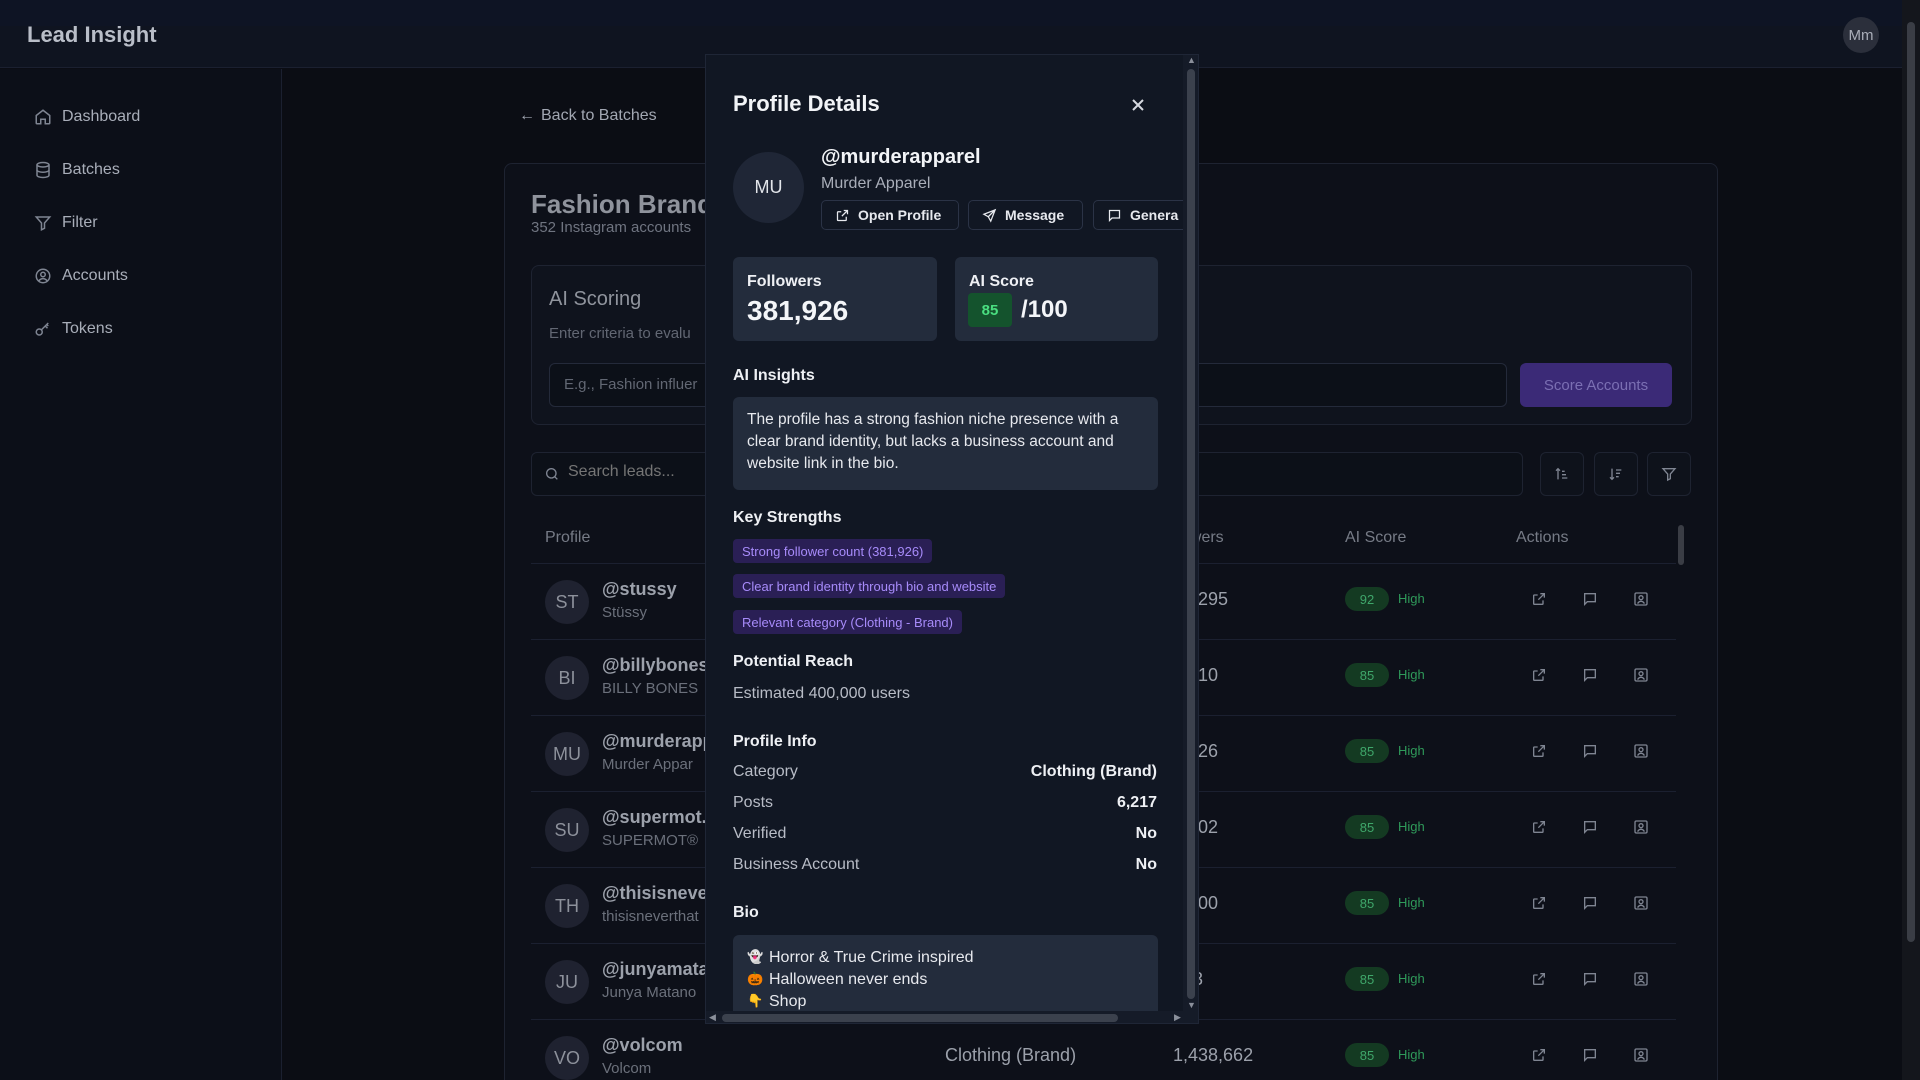 Image resolution: width=1920 pixels, height=1080 pixels. What do you see at coordinates (1596, 385) in the screenshot?
I see `score-accounts-button: Score Accounts` at bounding box center [1596, 385].